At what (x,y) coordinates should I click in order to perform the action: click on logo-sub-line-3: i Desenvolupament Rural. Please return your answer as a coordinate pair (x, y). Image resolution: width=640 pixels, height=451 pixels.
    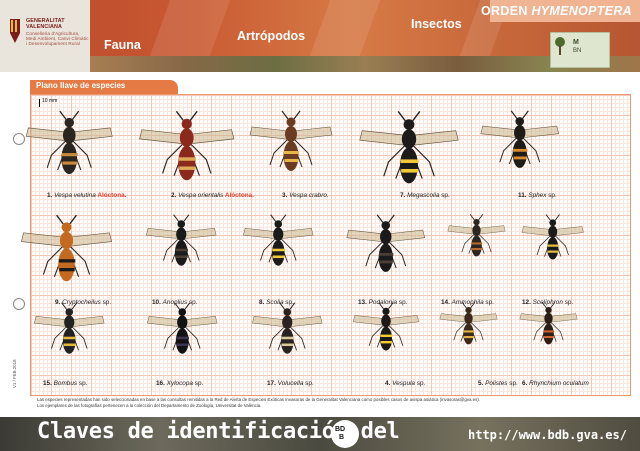
    Looking at the image, I should click on (53, 43).